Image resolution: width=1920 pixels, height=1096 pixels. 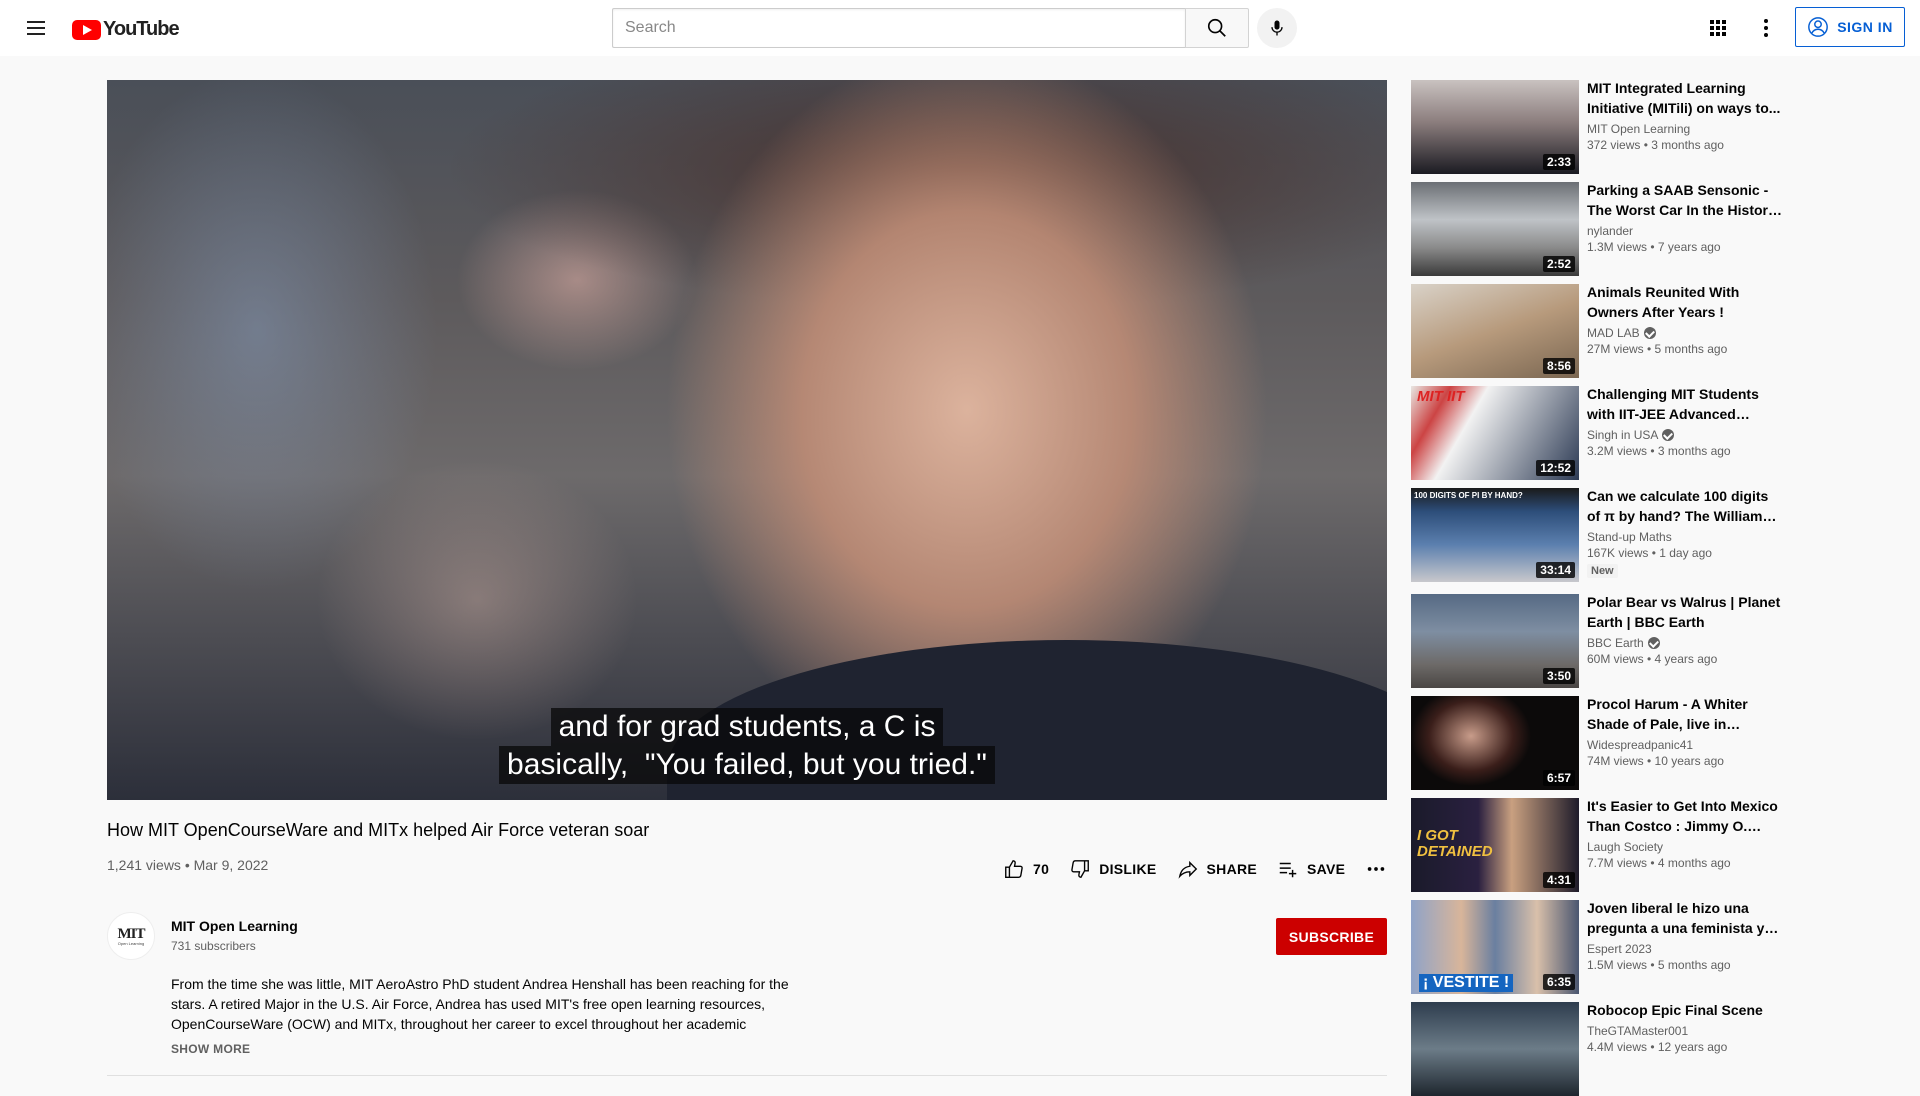 What do you see at coordinates (1558, 162) in the screenshot?
I see `duration-badge: 2:33` at bounding box center [1558, 162].